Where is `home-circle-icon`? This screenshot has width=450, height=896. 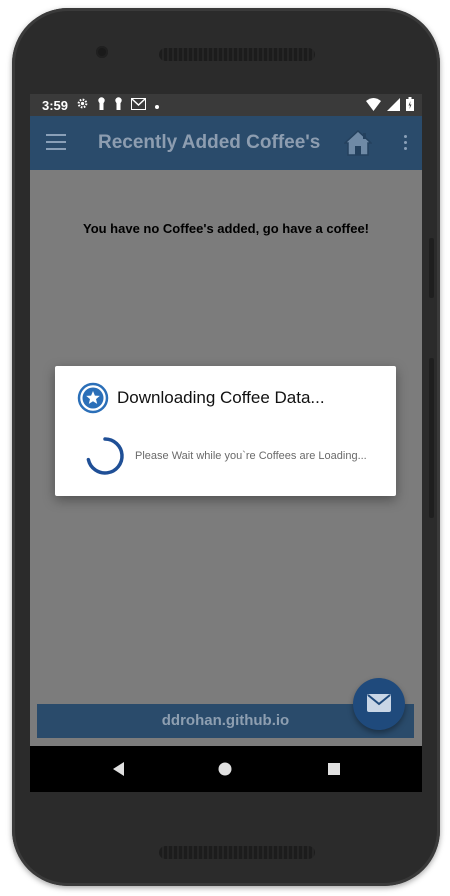 home-circle-icon is located at coordinates (225, 769).